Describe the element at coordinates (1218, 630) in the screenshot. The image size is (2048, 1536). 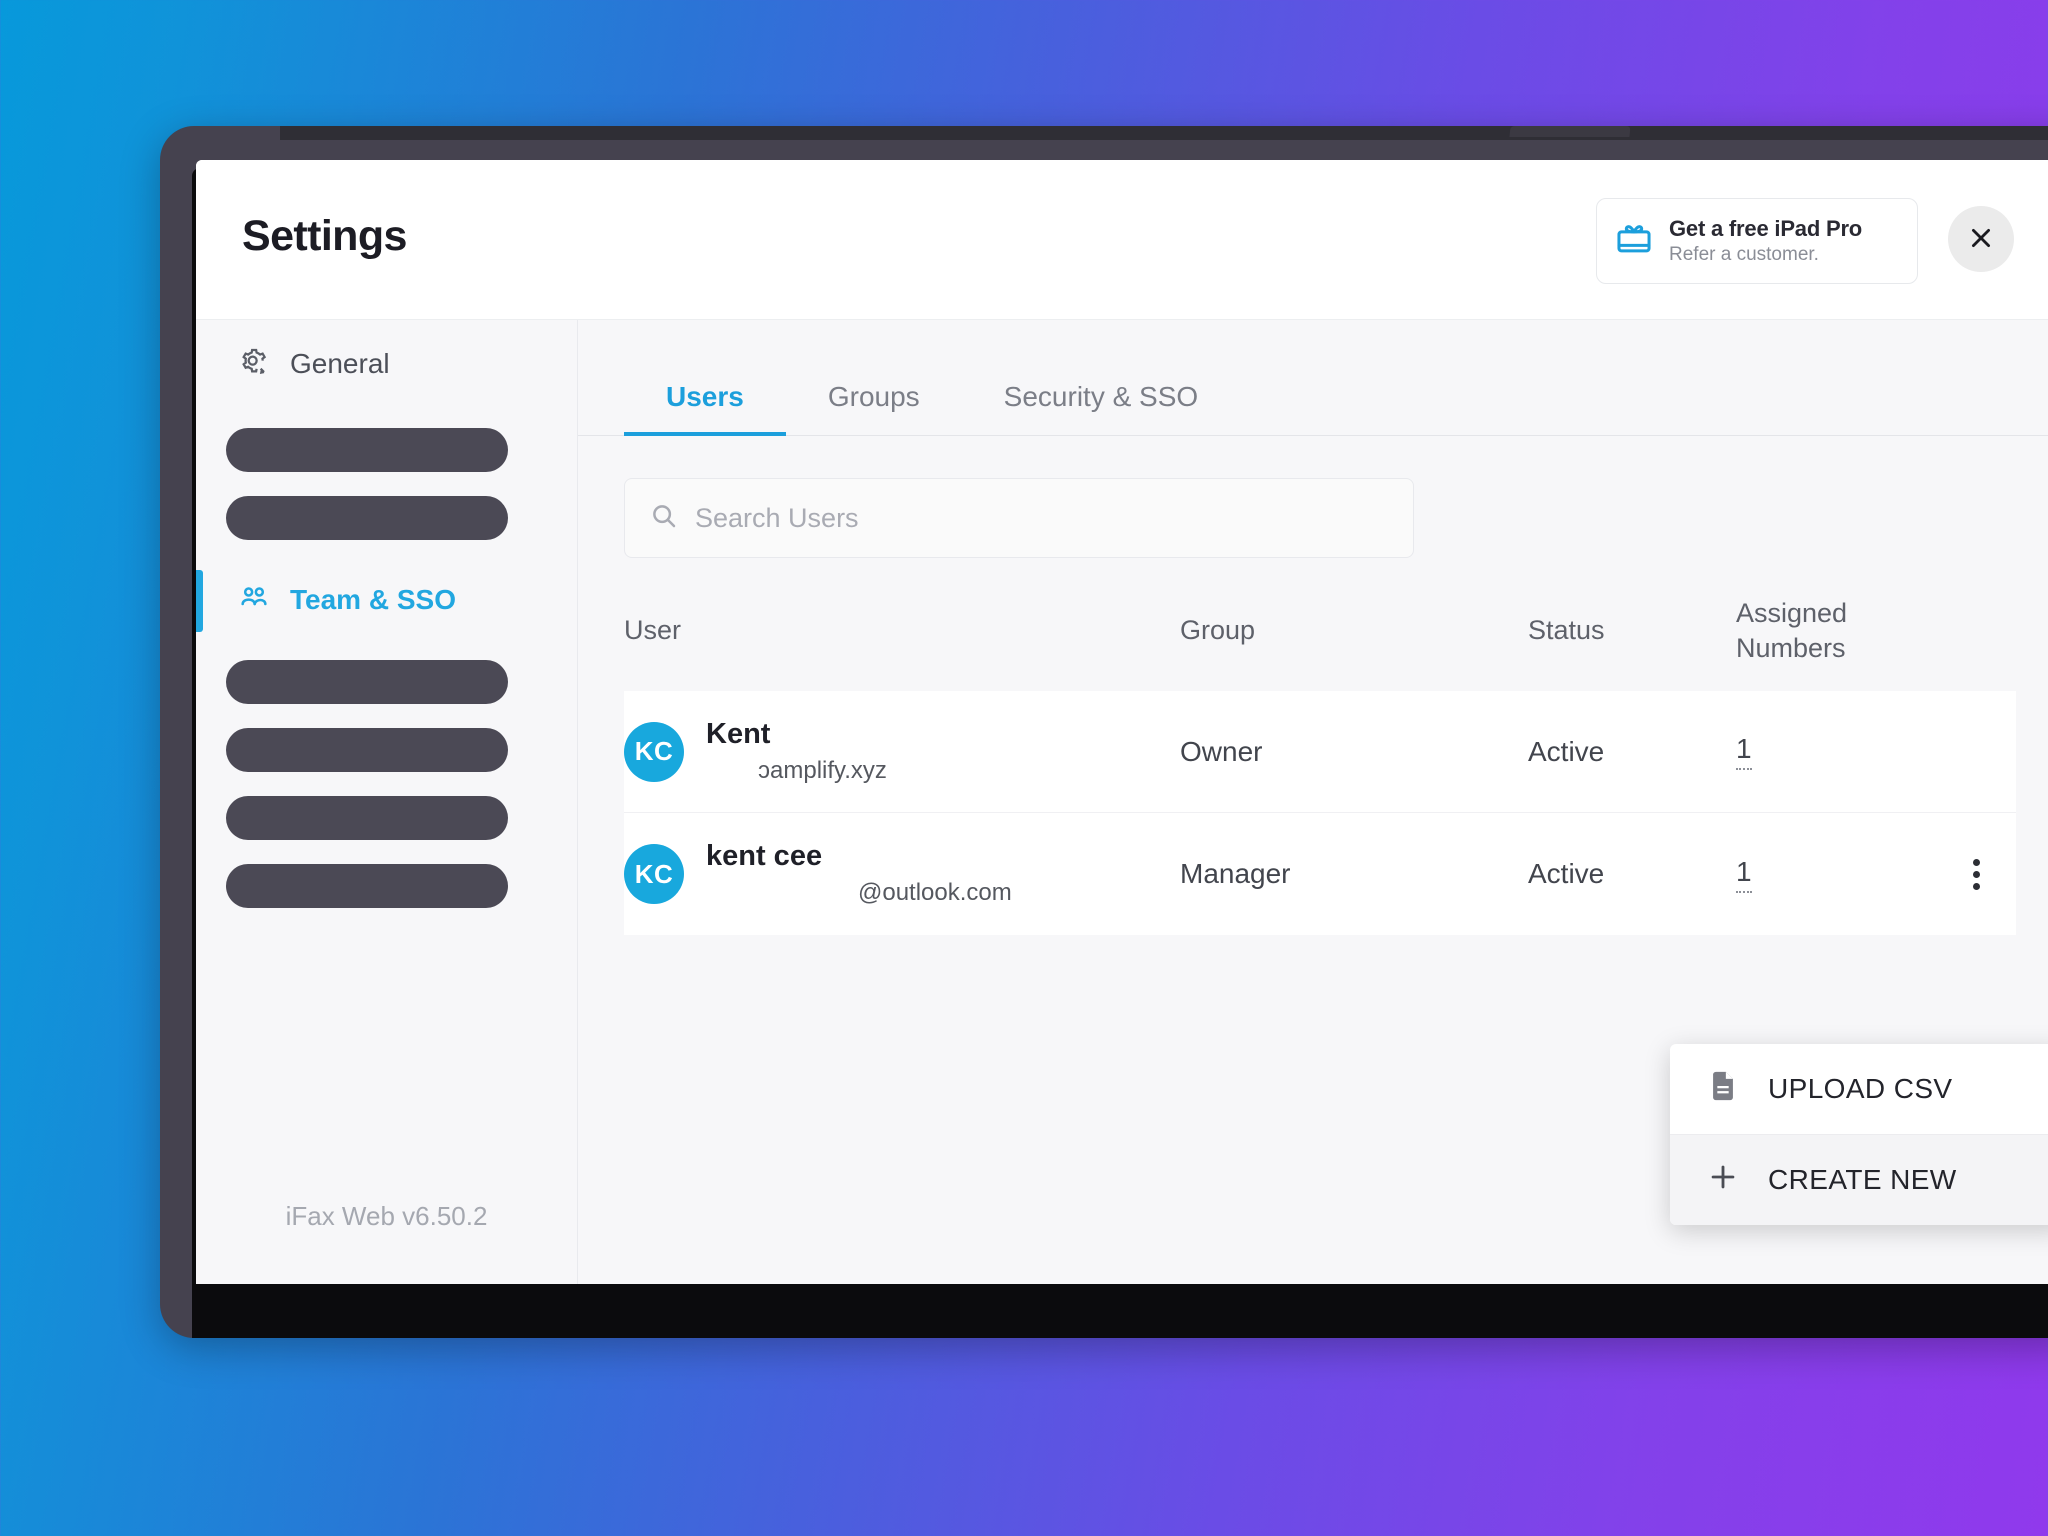
I see `column-header-group: Group` at that location.